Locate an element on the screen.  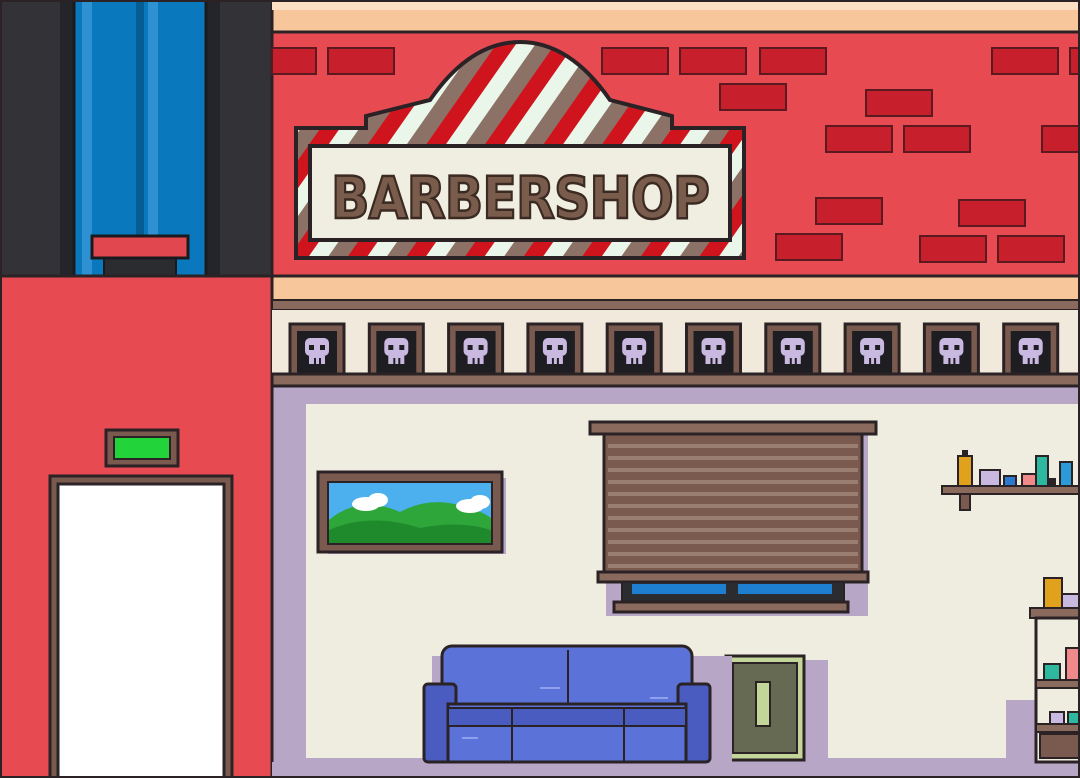
elevator-indicator is located at coordinates (142, 448).